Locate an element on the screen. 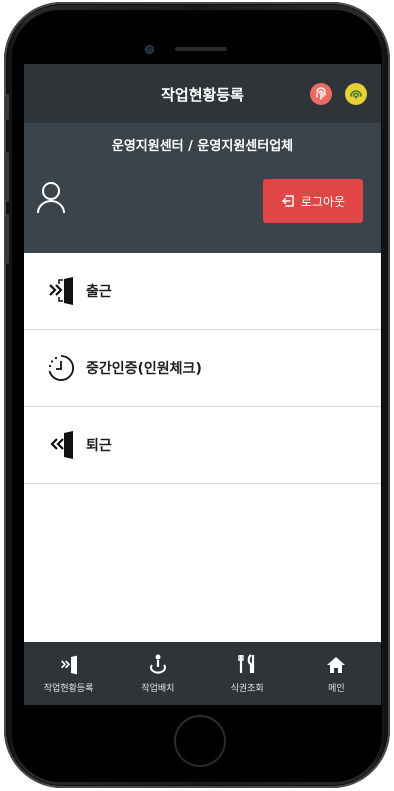 This screenshot has height=791, width=394. organization-label: 운영지원센터 / 운영지원센터업체 is located at coordinates (202, 146).